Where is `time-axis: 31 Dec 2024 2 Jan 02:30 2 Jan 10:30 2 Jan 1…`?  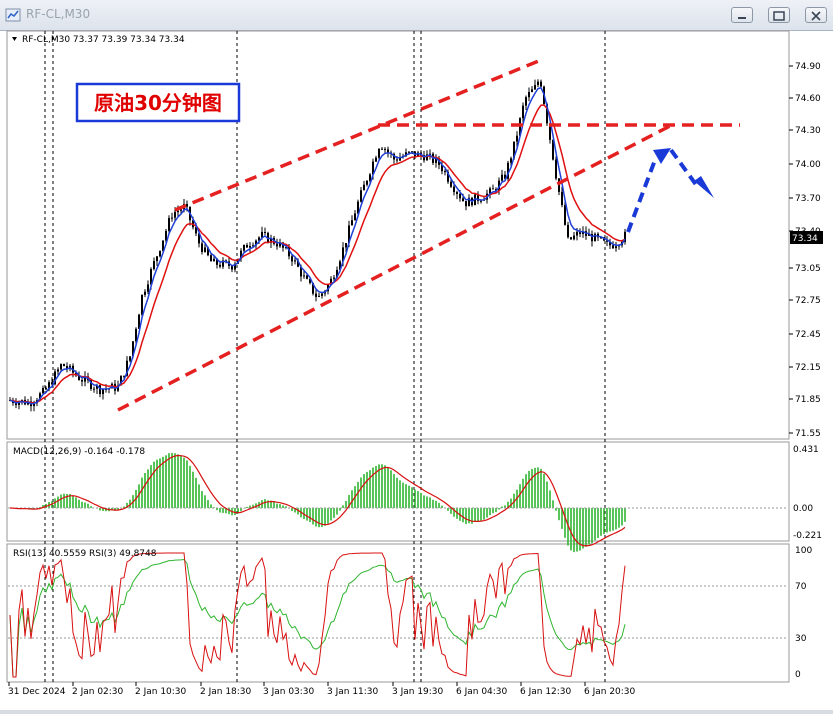
time-axis: 31 Dec 2024 2 Jan 02:30 2 Jan 10:30 2 Jan 1… is located at coordinates (322, 689).